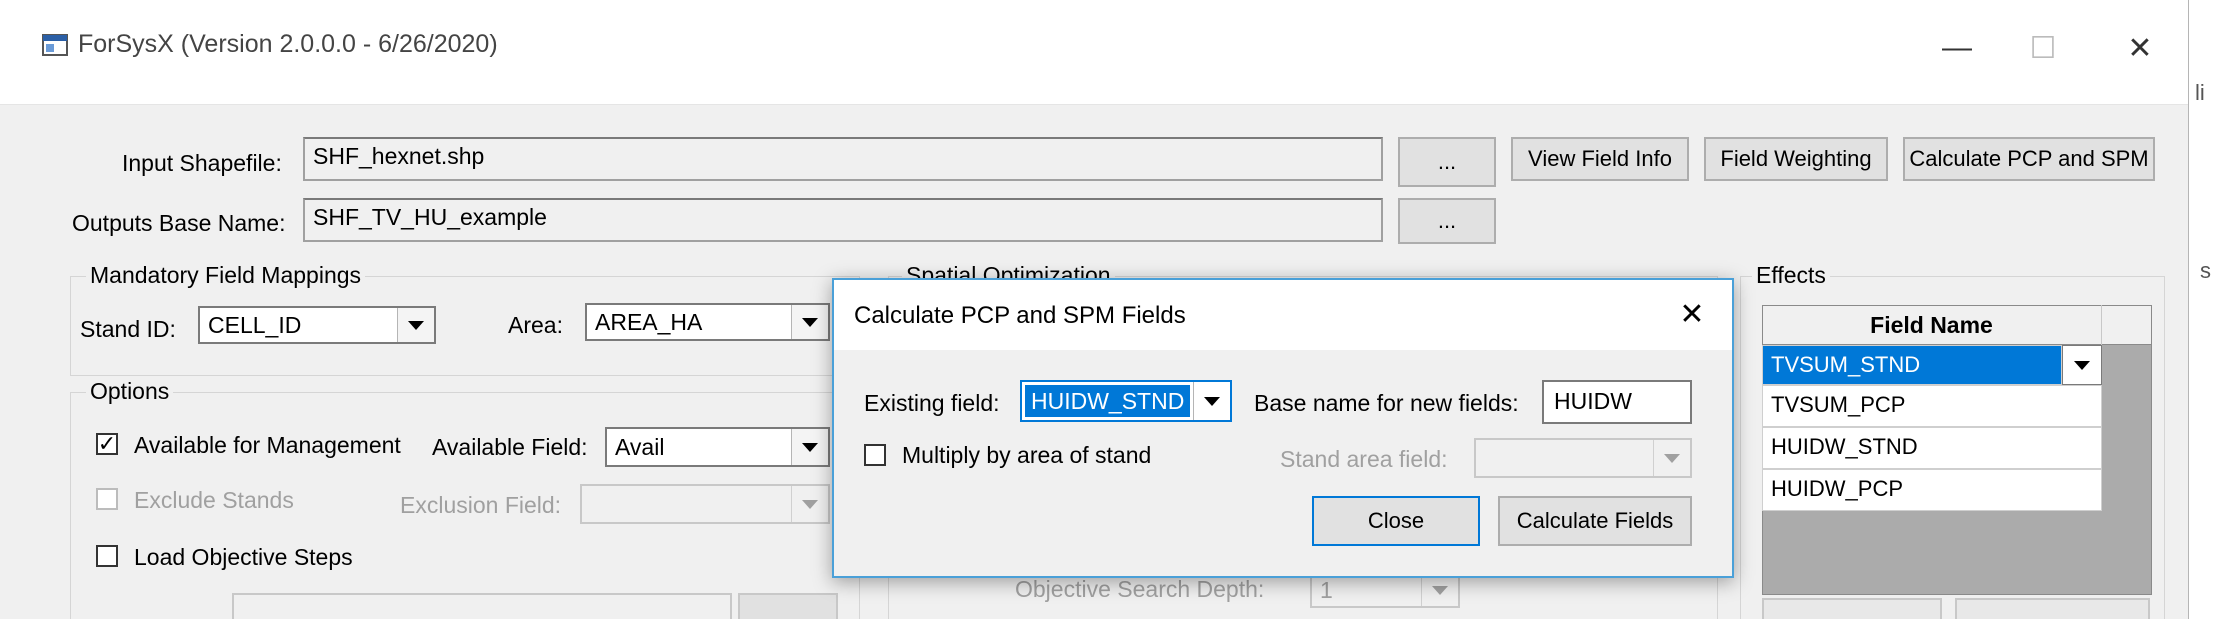 Image resolution: width=2217 pixels, height=619 pixels. Describe the element at coordinates (932, 403) in the screenshot. I see `existing-field-label: Existing field:` at that location.